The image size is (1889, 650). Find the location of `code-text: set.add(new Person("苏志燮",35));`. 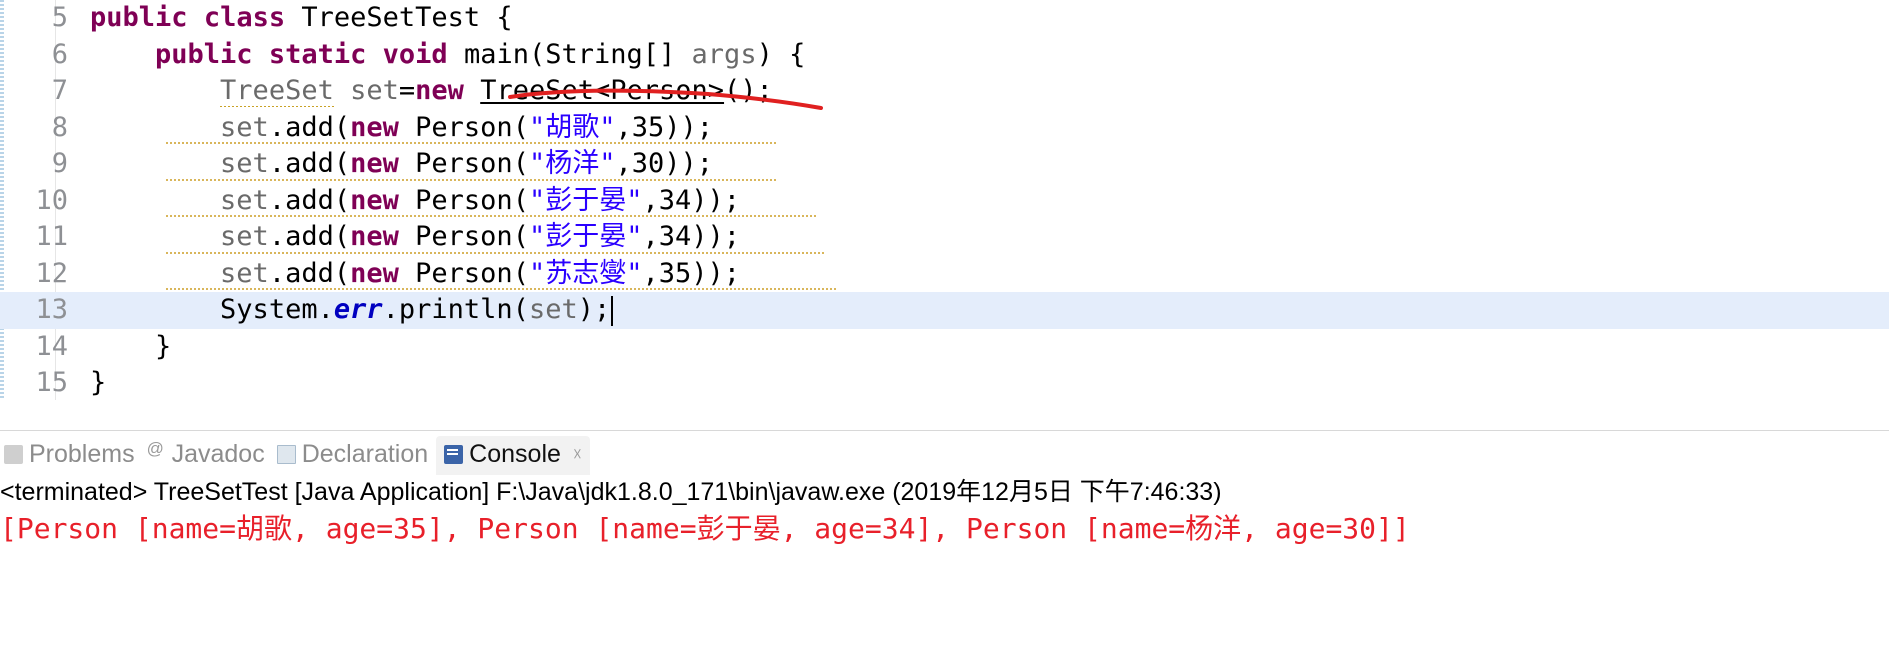

code-text: set.add(new Person("苏志燮",35)); is located at coordinates (982, 274).